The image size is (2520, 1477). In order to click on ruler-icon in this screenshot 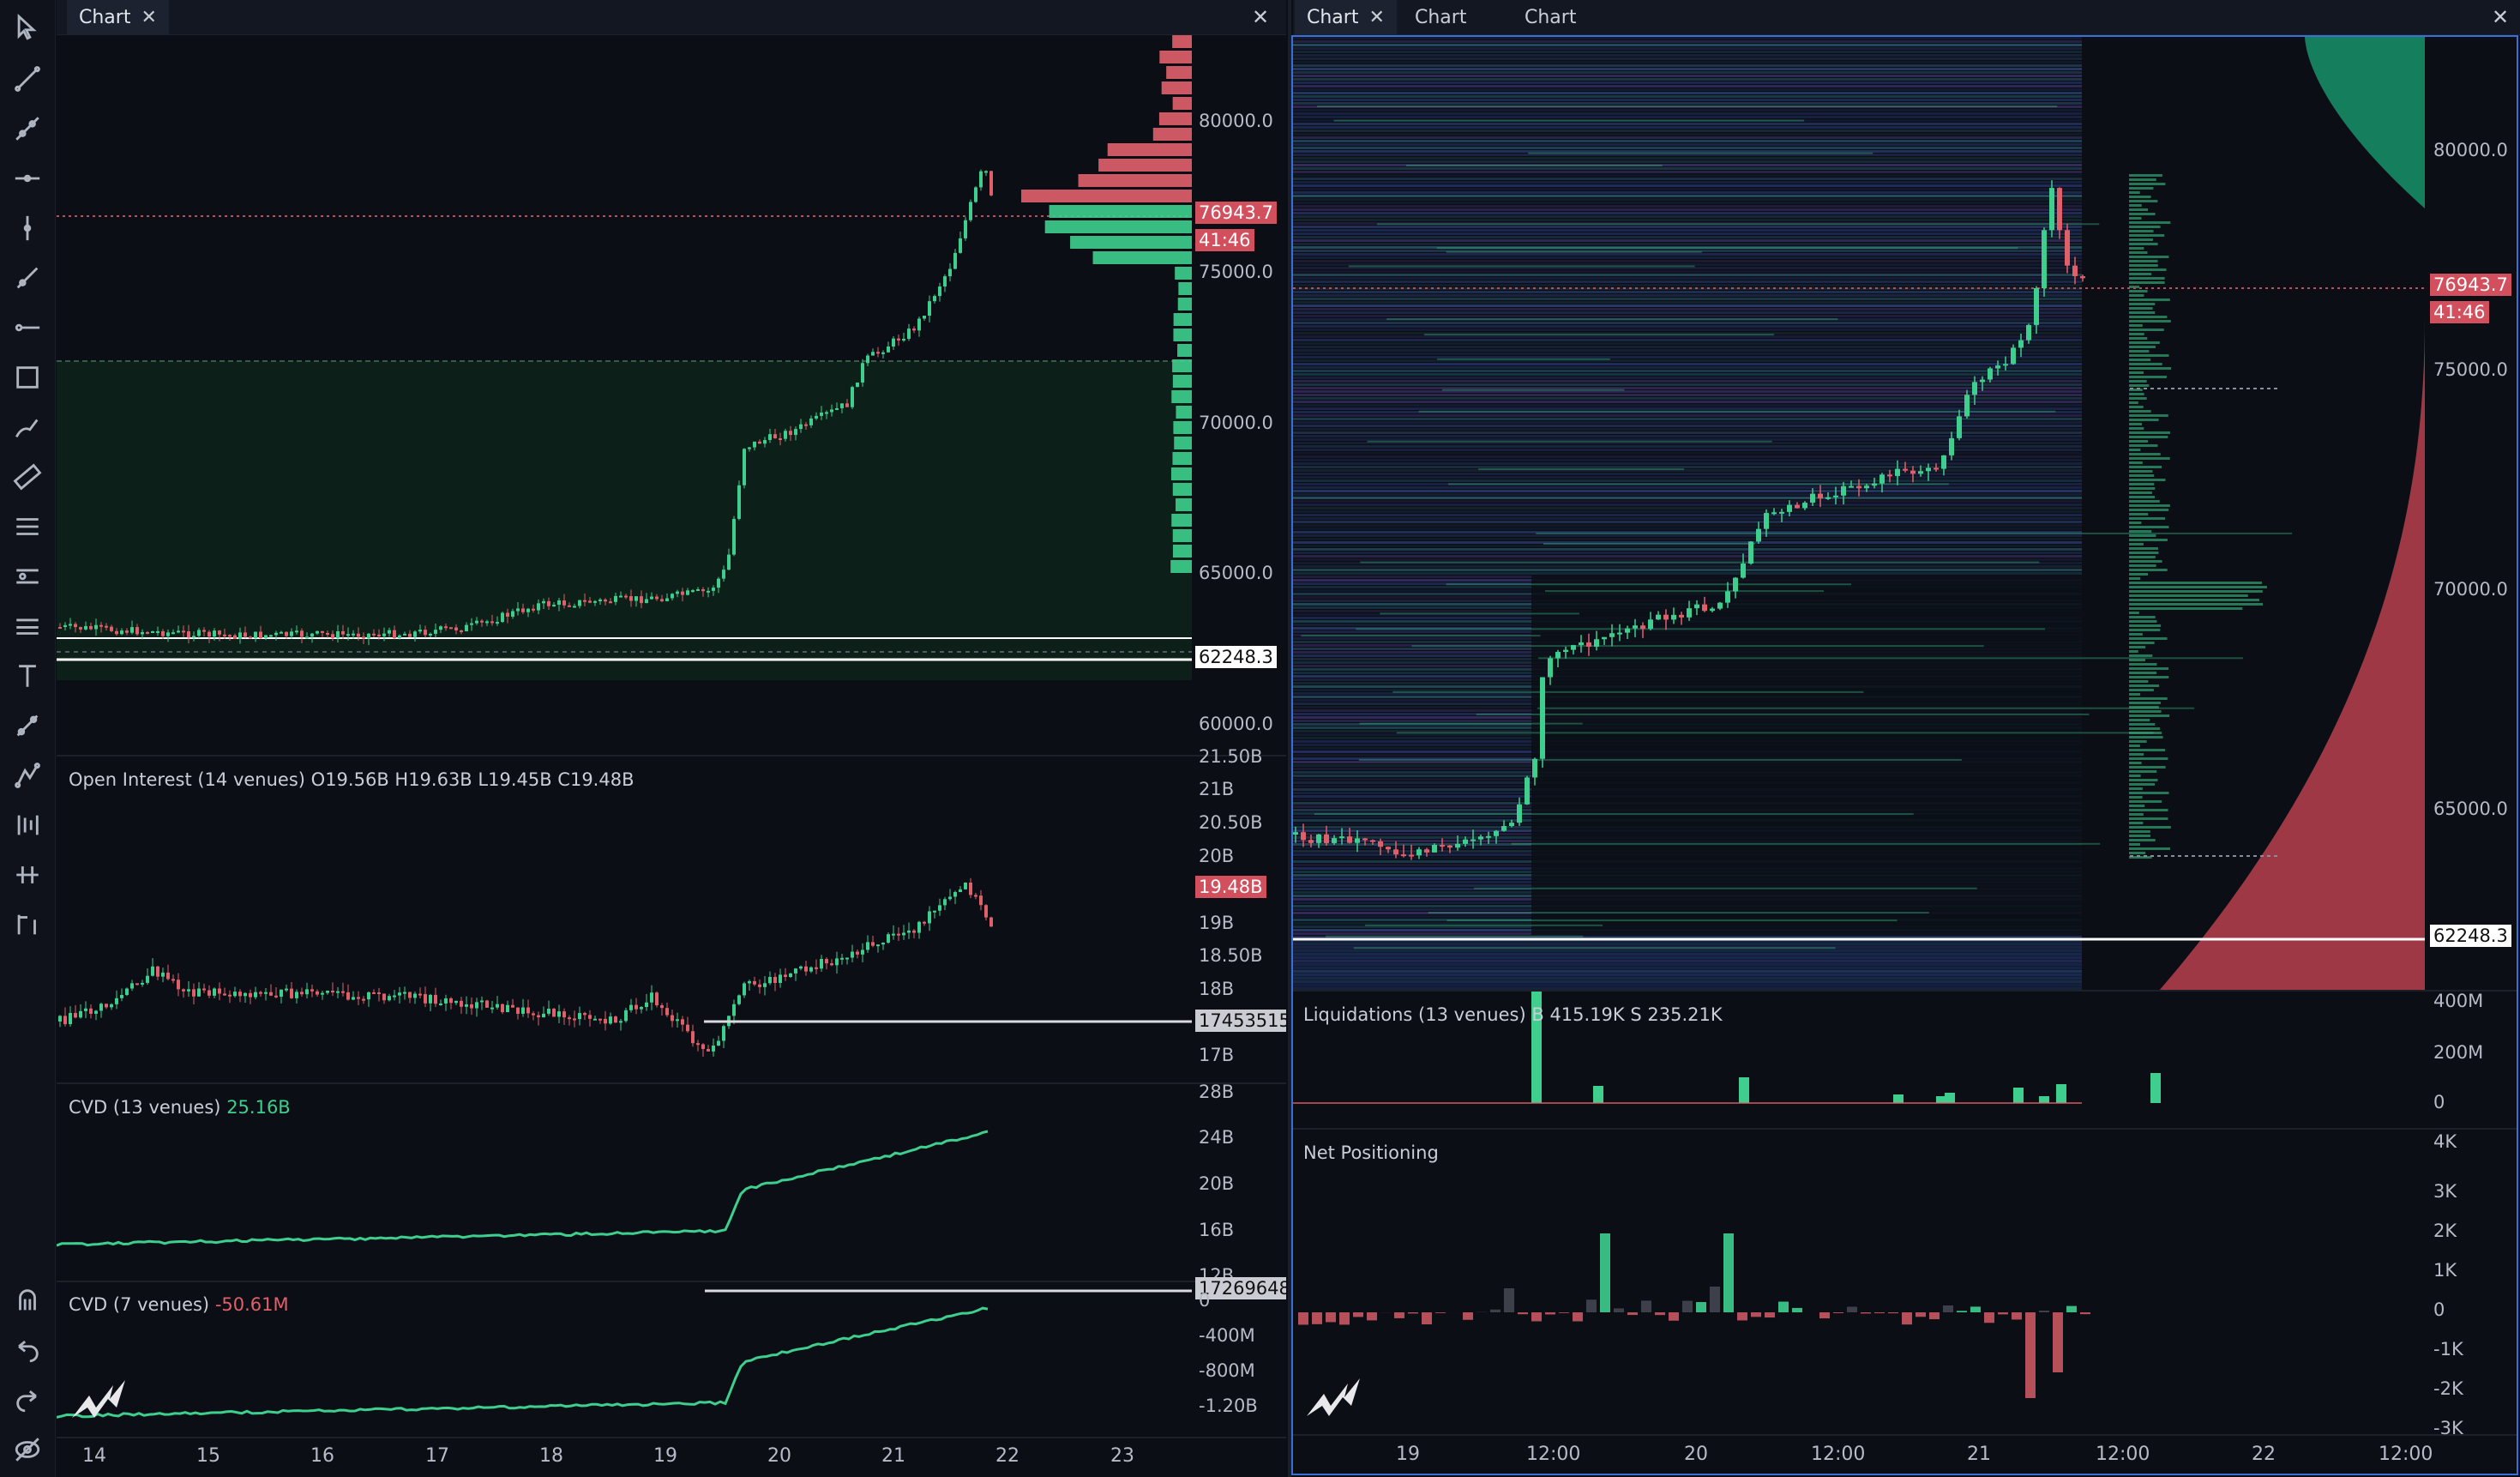, I will do `click(28, 477)`.